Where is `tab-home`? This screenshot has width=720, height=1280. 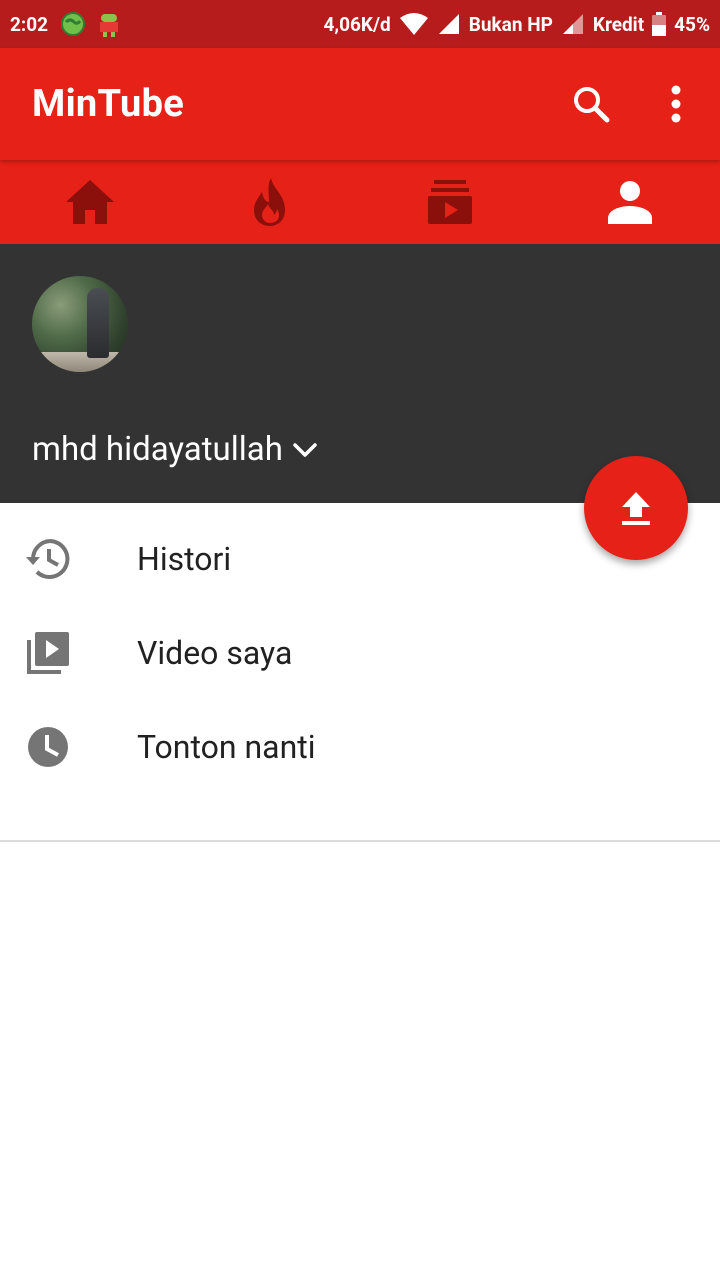 tab-home is located at coordinates (90, 202).